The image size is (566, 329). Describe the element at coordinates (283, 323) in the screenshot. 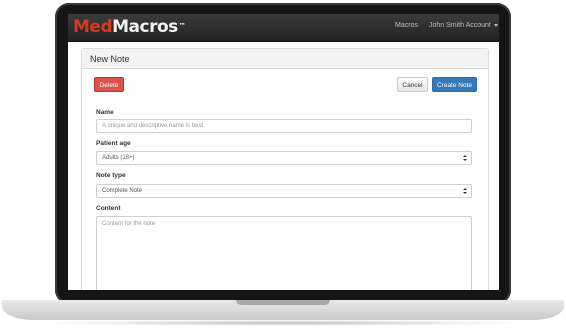

I see `laptop-shadow` at that location.